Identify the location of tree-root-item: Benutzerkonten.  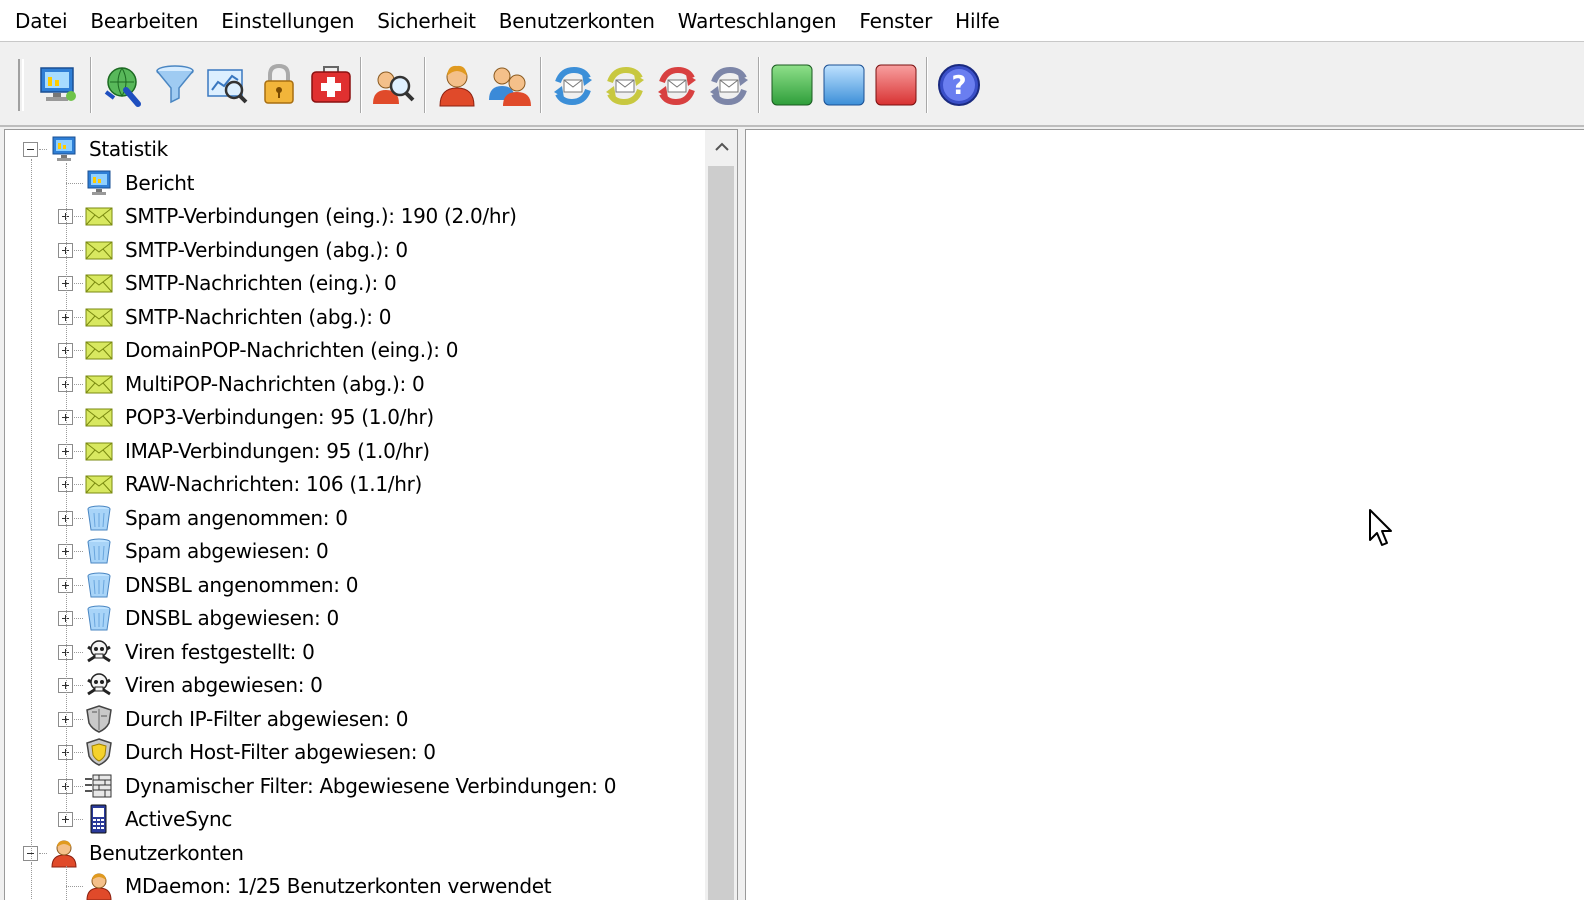
(355, 853).